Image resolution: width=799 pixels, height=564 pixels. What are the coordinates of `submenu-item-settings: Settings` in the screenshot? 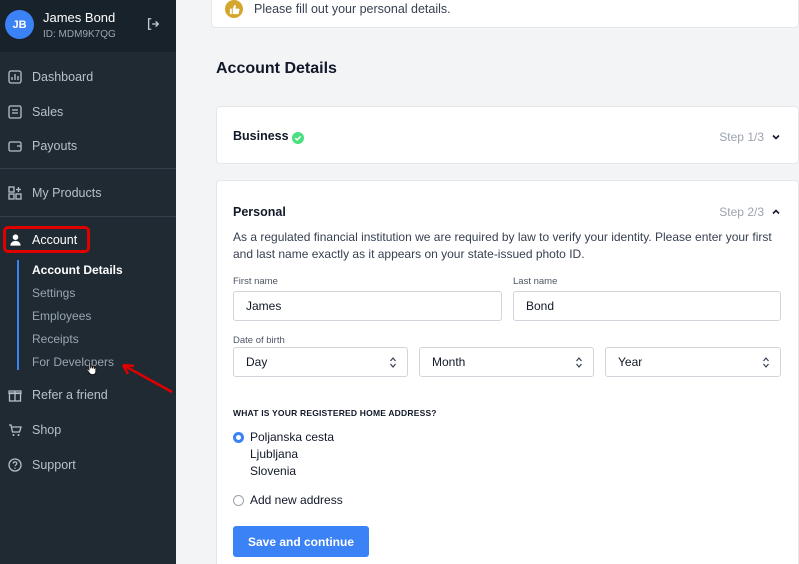 It's located at (53, 293).